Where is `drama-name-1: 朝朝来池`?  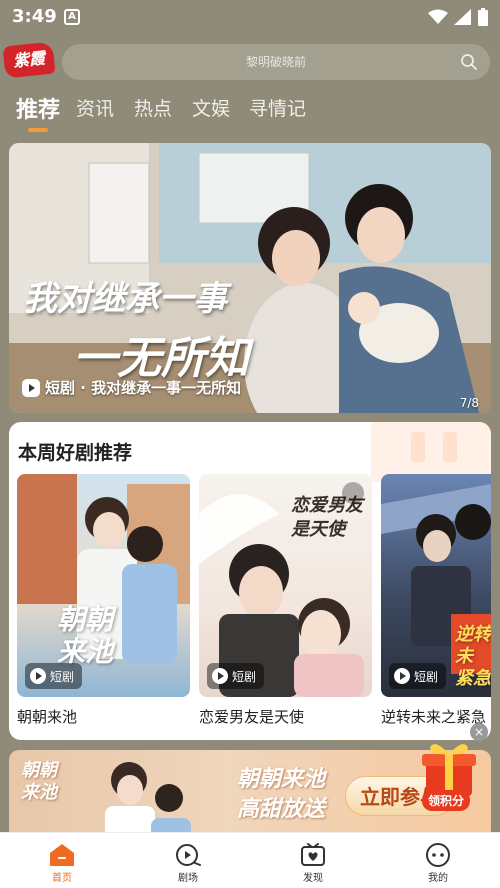
drama-name-1: 朝朝来池 is located at coordinates (47, 716).